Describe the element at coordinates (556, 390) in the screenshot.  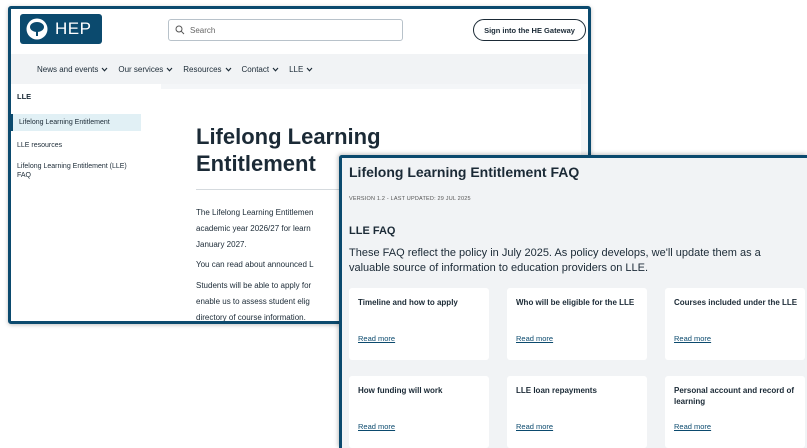
I see `card-title: LLE loan repayments` at that location.